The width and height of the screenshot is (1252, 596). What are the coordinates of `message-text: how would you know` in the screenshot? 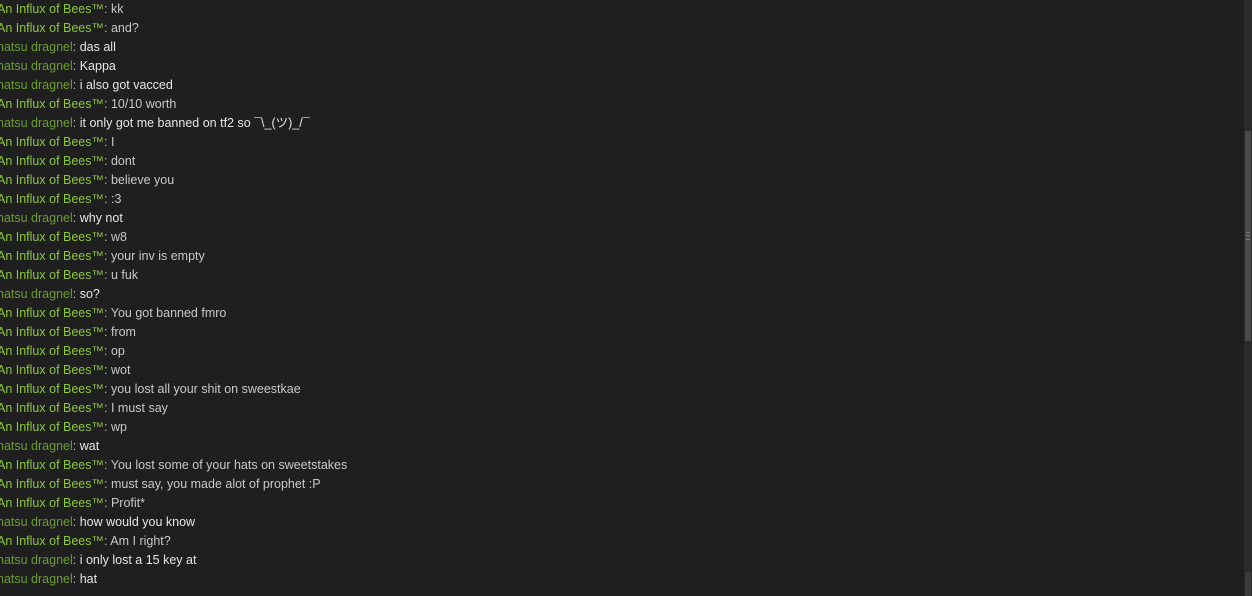 It's located at (137, 522).